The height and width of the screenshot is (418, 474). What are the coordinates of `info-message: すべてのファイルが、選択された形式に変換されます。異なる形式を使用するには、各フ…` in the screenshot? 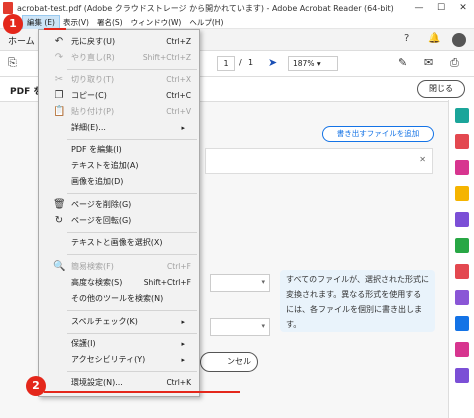 It's located at (357, 301).